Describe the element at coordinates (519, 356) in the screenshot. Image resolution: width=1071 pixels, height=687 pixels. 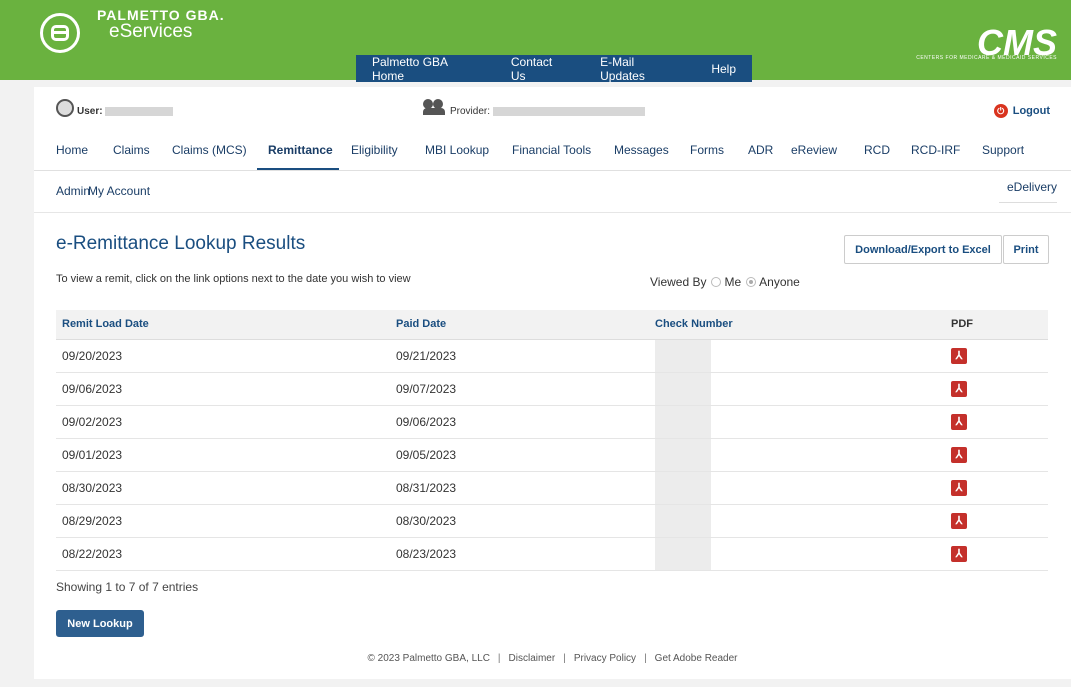
I see `paid-date: 09/21/2023` at that location.